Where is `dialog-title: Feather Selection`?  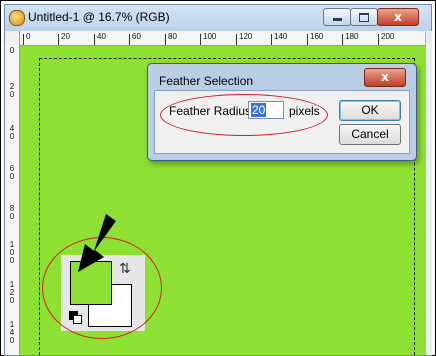
dialog-title: Feather Selection is located at coordinates (206, 81).